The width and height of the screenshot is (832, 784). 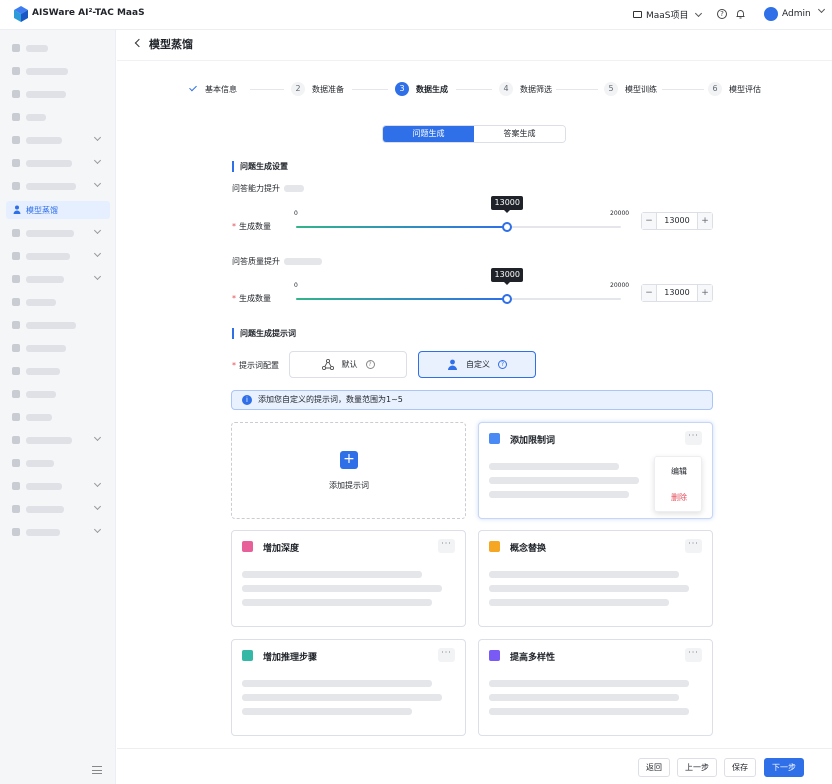 I want to click on step-model-train: 5 模型训练, so click(x=630, y=89).